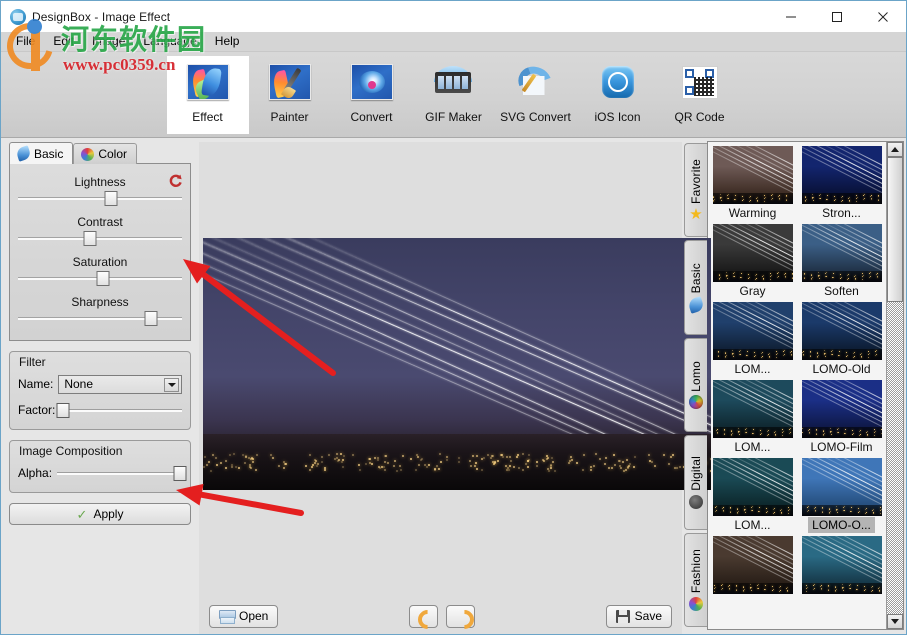 Image resolution: width=907 pixels, height=635 pixels. What do you see at coordinates (894, 385) in the screenshot?
I see `preset-scrollbar` at bounding box center [894, 385].